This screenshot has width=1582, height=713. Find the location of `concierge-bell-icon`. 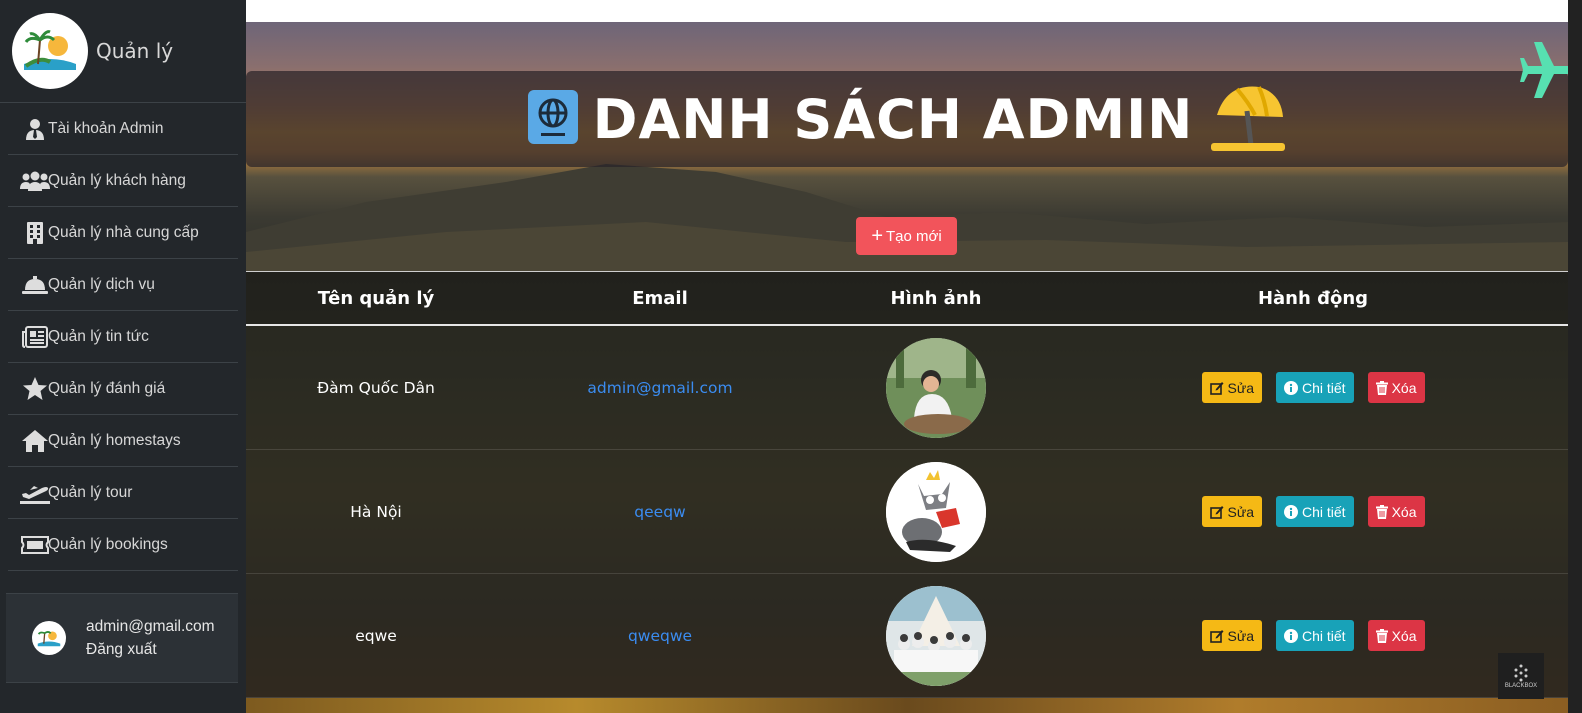

concierge-bell-icon is located at coordinates (35, 285).